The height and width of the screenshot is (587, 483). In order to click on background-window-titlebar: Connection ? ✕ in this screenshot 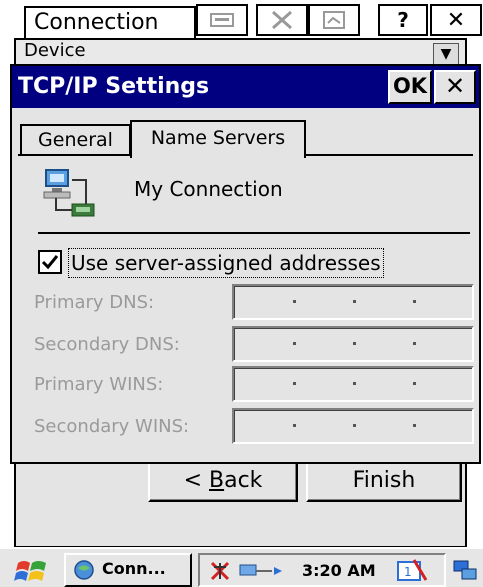, I will do `click(246, 20)`.